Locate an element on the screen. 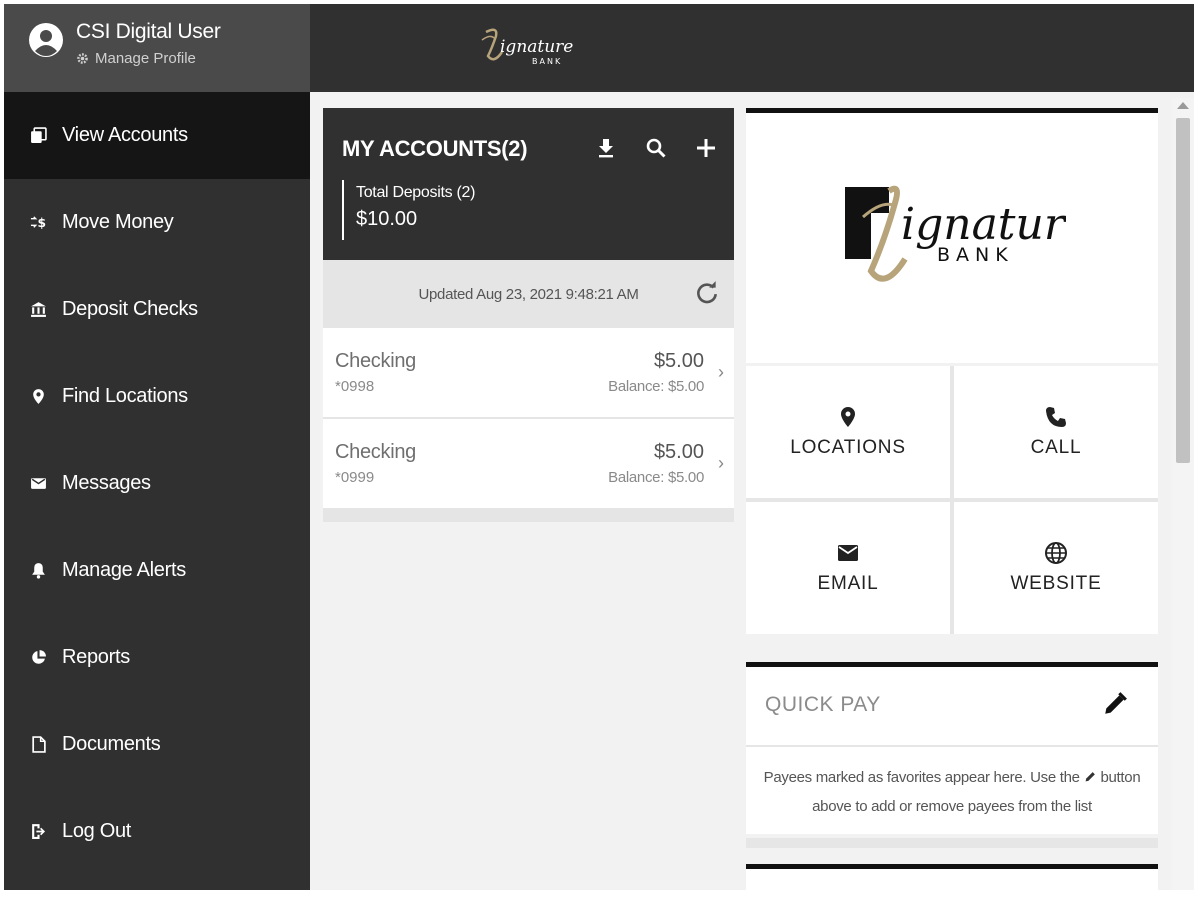 This screenshot has width=1200, height=900. email-tile: EMAIL is located at coordinates (848, 568).